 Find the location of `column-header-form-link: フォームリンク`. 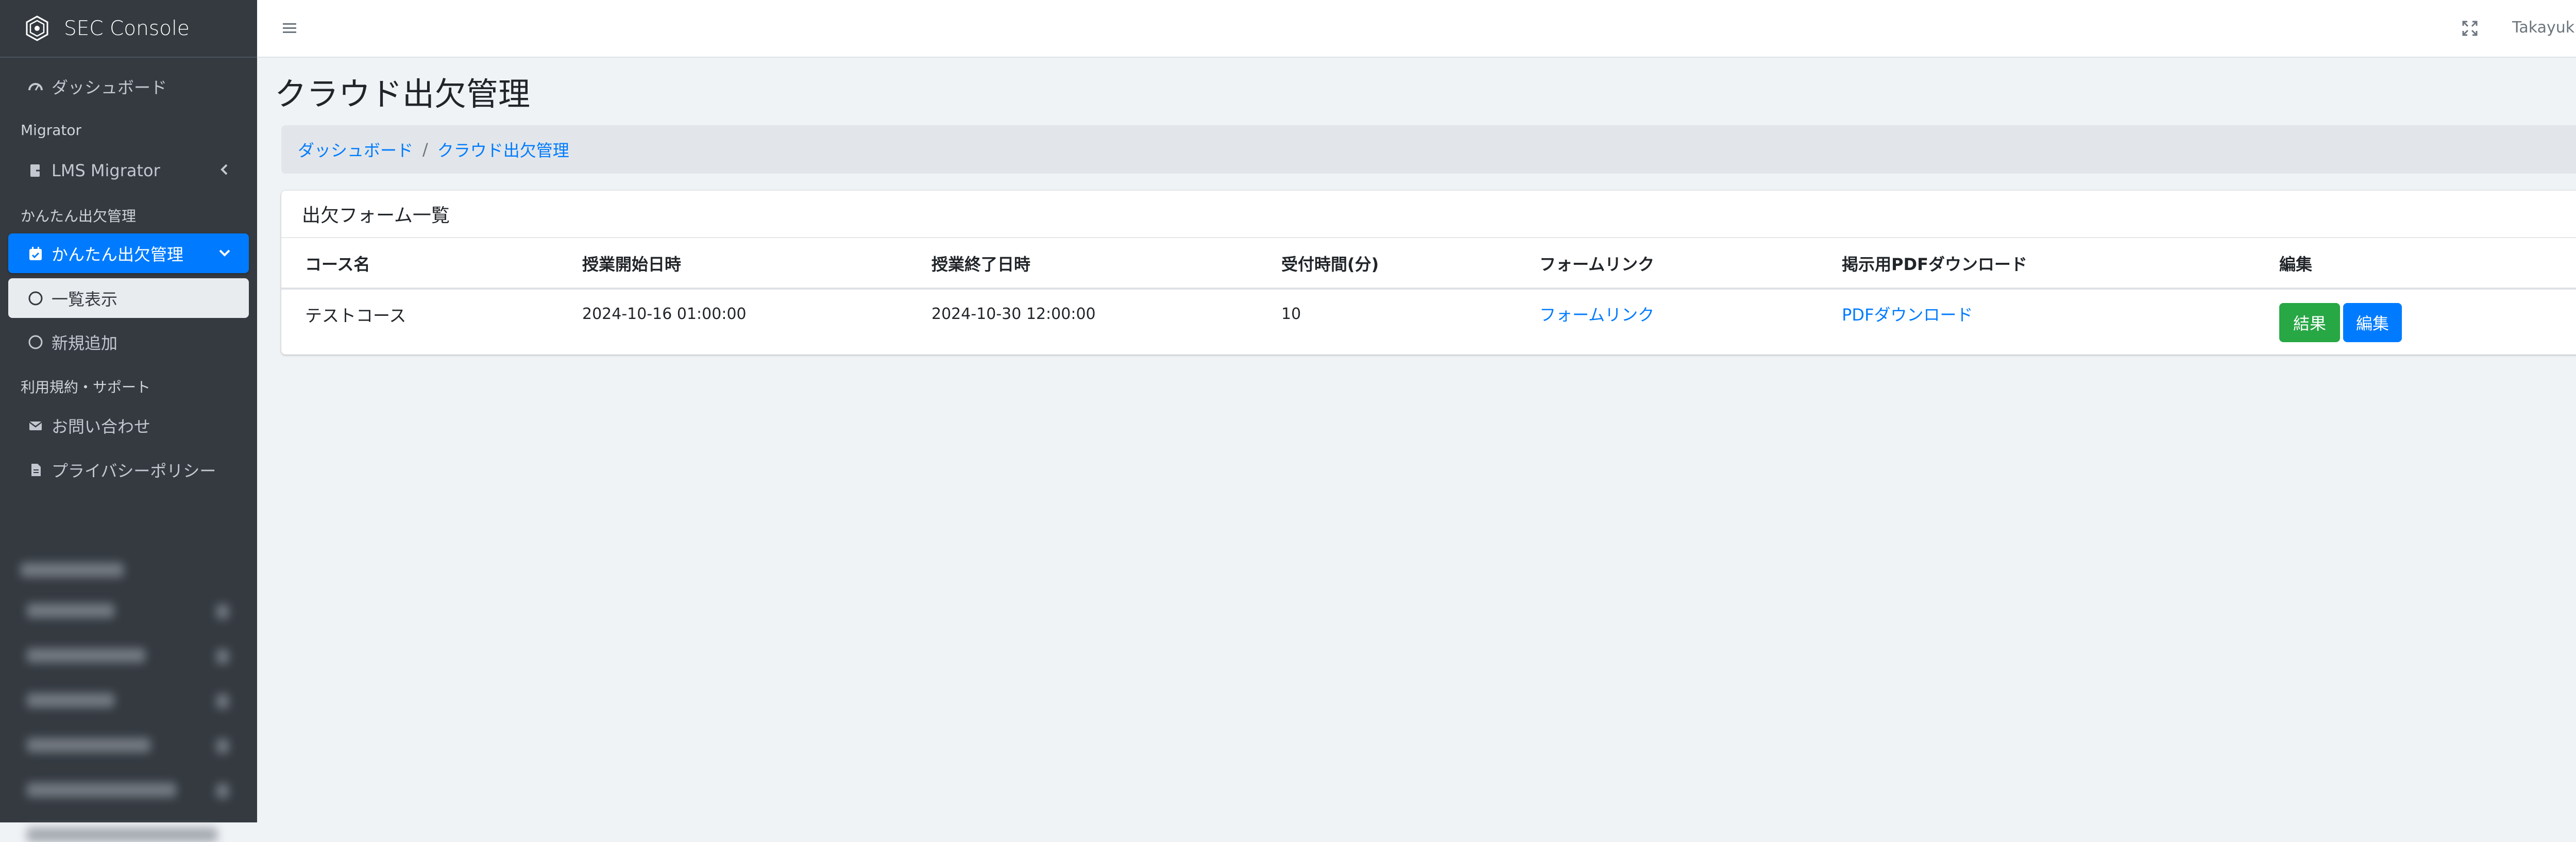

column-header-form-link: フォームリンク is located at coordinates (1597, 264).